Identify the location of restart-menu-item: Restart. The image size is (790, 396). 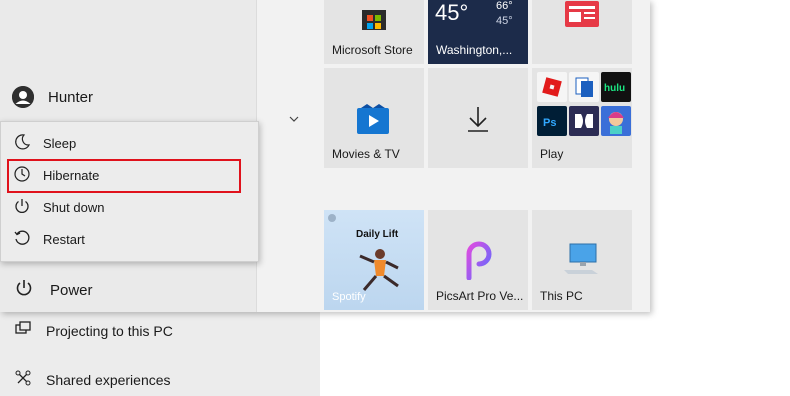
(49, 239).